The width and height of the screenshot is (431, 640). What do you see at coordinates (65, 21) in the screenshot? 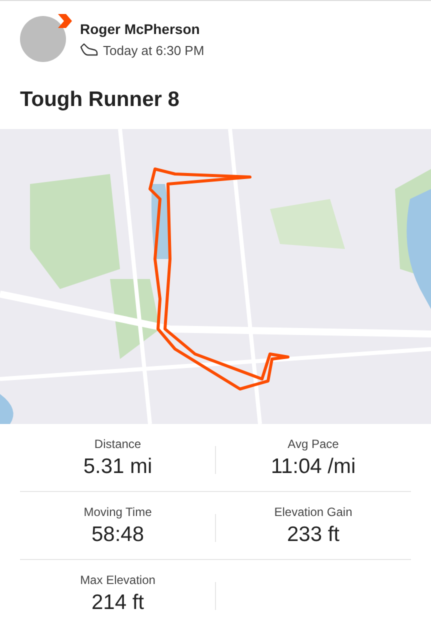
I see `chevron-badge-icon` at bounding box center [65, 21].